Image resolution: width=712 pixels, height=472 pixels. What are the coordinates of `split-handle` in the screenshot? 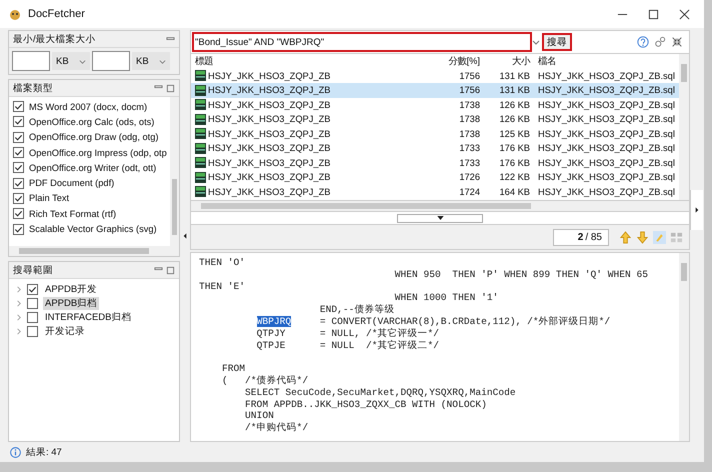 It's located at (440, 218).